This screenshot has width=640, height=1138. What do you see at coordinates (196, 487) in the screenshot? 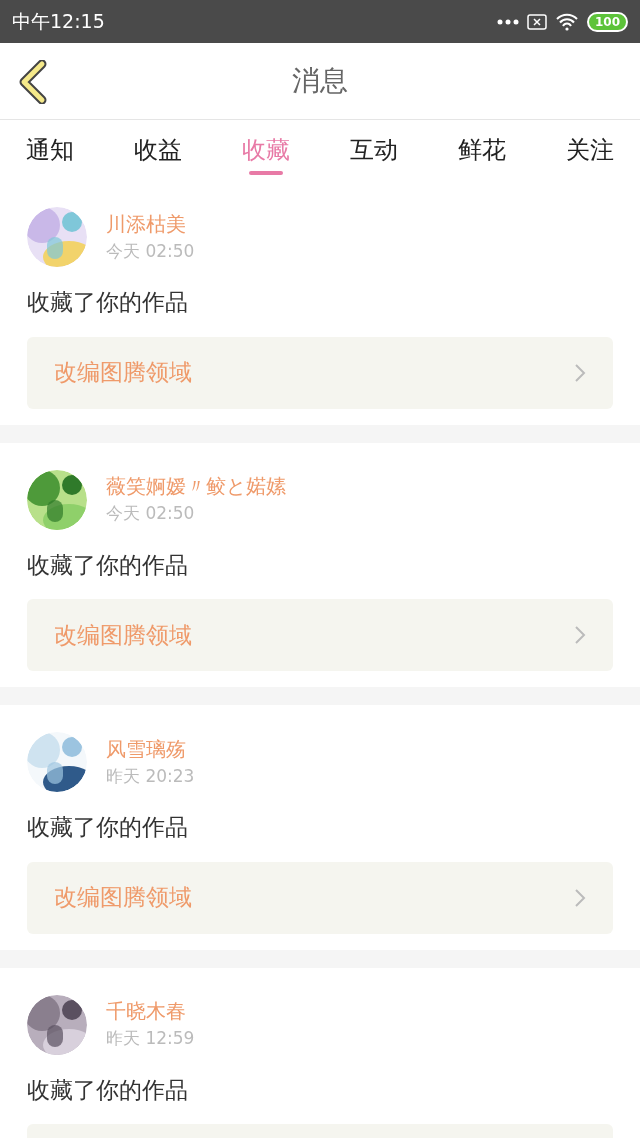
I see `user-name: 薇笑婀嫒〃鲛と婼嫊` at bounding box center [196, 487].